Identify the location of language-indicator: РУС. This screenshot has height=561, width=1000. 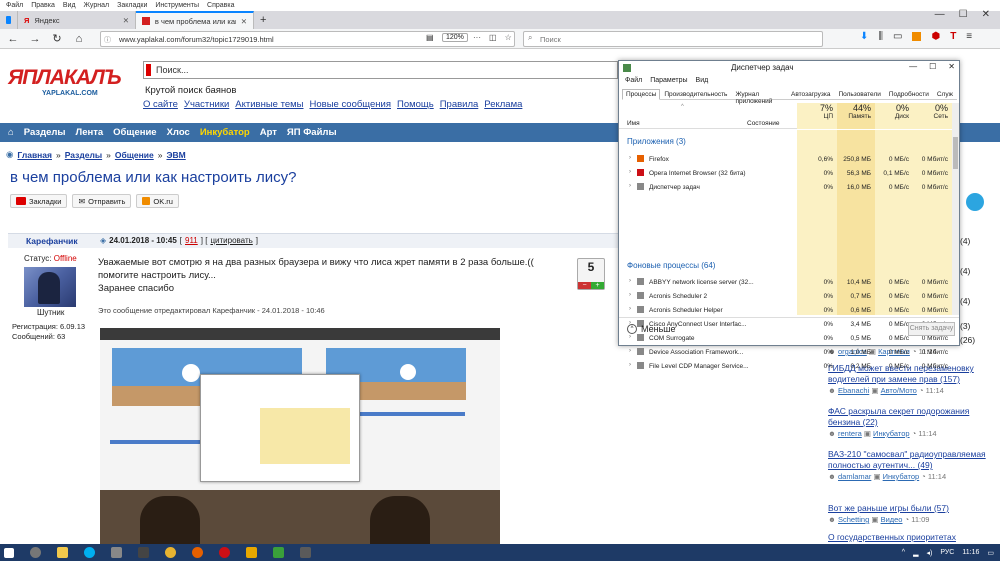
(947, 552).